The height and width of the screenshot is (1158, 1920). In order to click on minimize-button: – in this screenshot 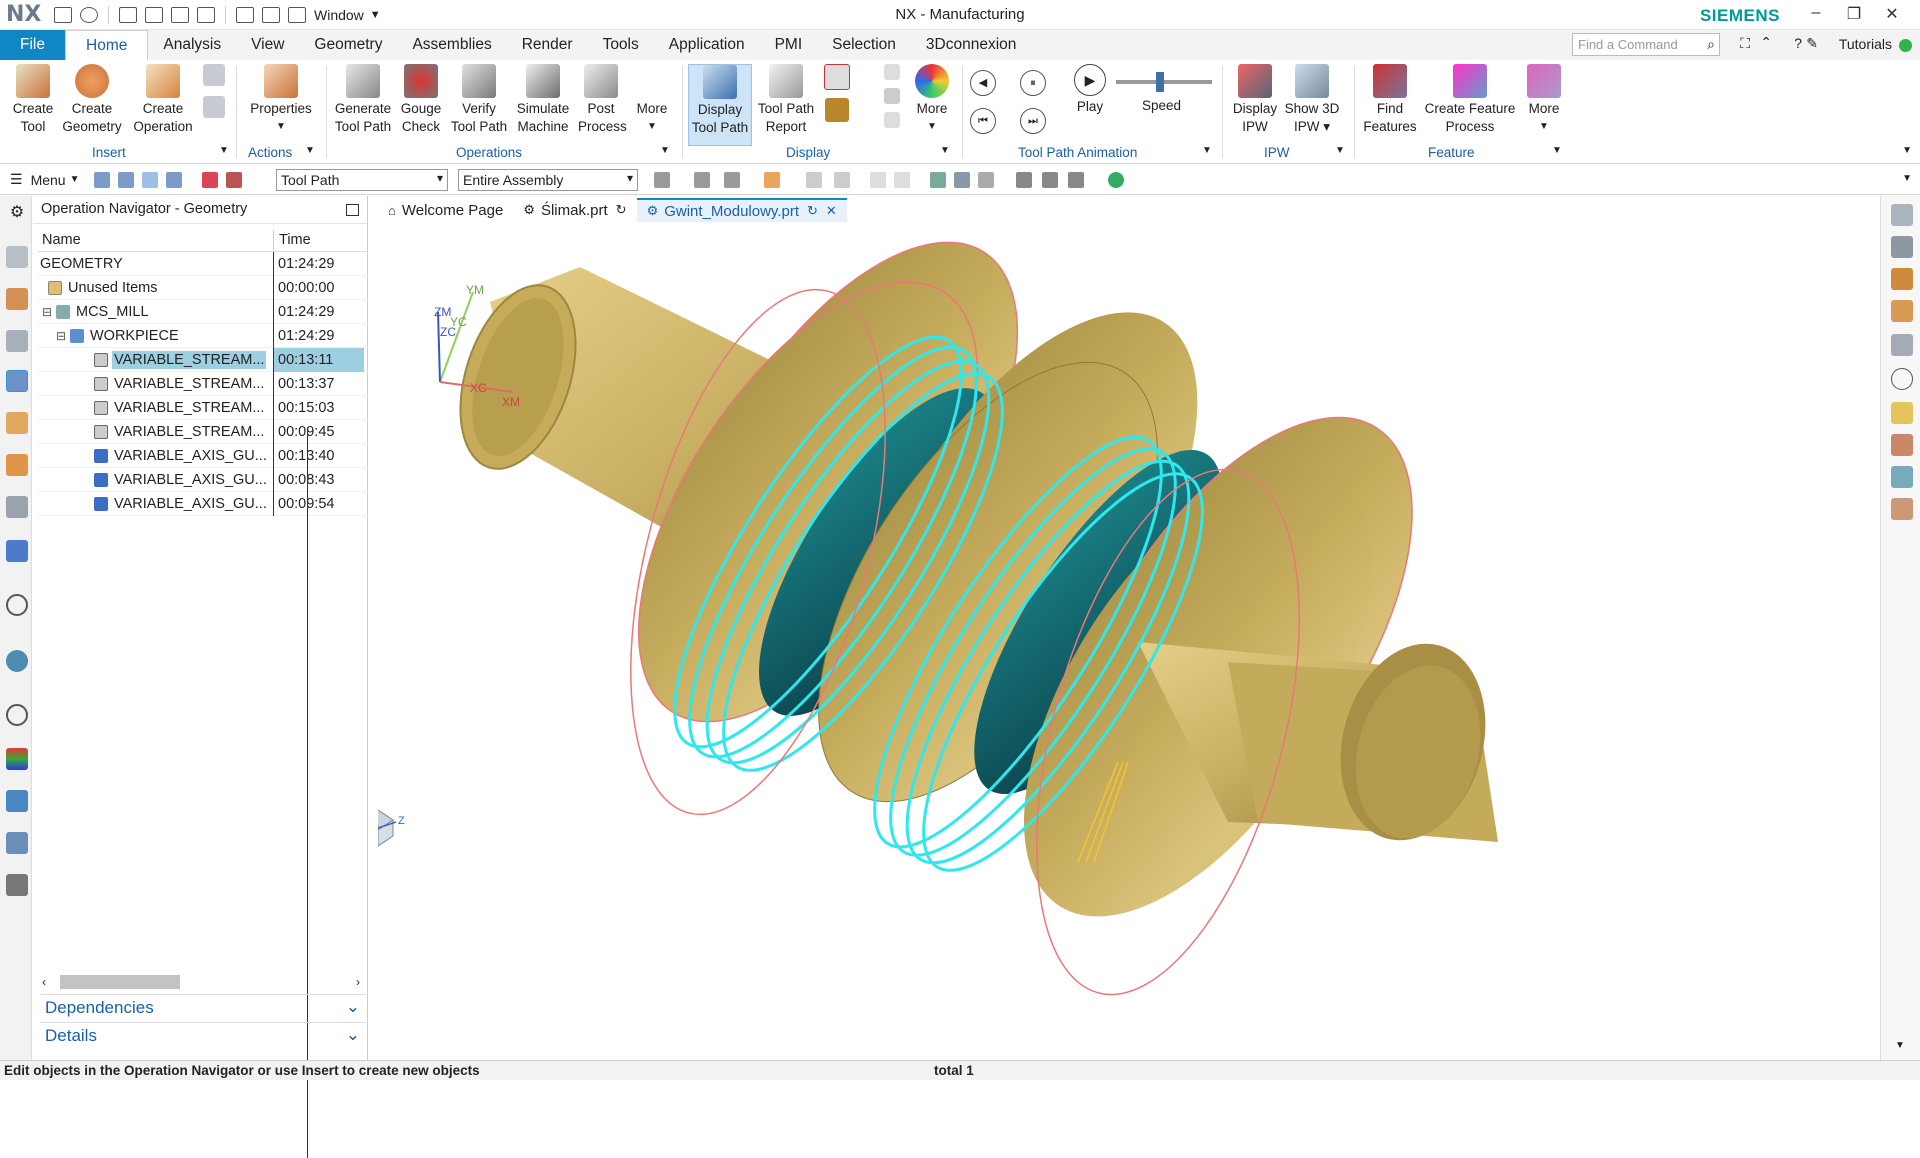, I will do `click(1816, 13)`.